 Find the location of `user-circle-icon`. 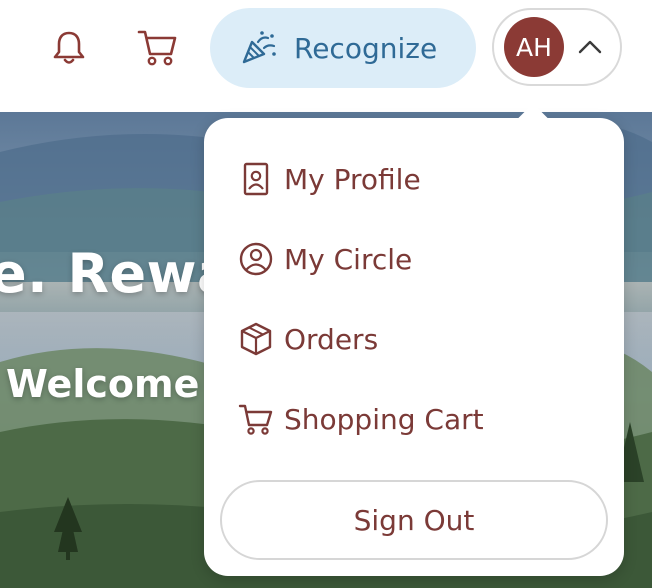

user-circle-icon is located at coordinates (256, 259).